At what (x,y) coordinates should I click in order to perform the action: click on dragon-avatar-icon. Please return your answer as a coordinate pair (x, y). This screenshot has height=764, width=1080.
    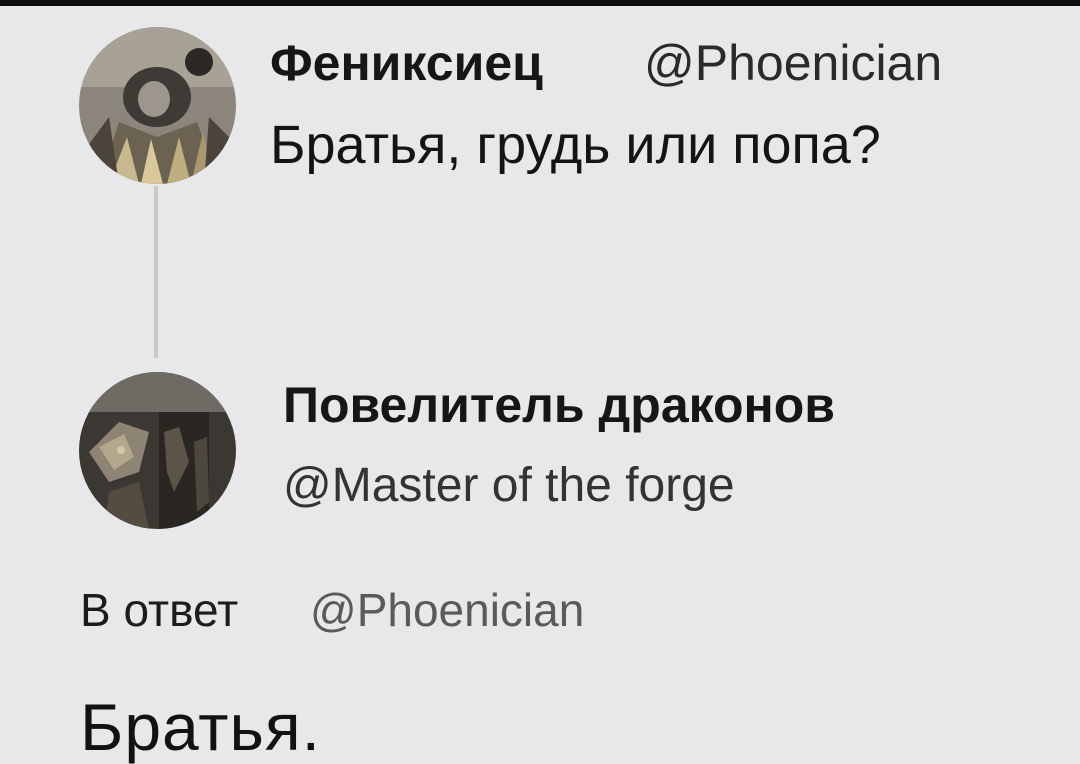
    Looking at the image, I should click on (157, 450).